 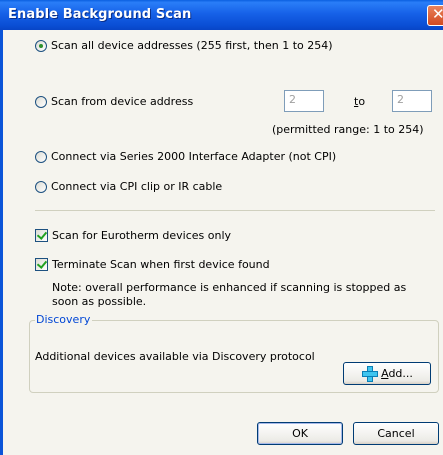 What do you see at coordinates (141, 235) in the screenshot?
I see `checkbox-eurotherm-only-label: Scan for Eurotherm devices only` at bounding box center [141, 235].